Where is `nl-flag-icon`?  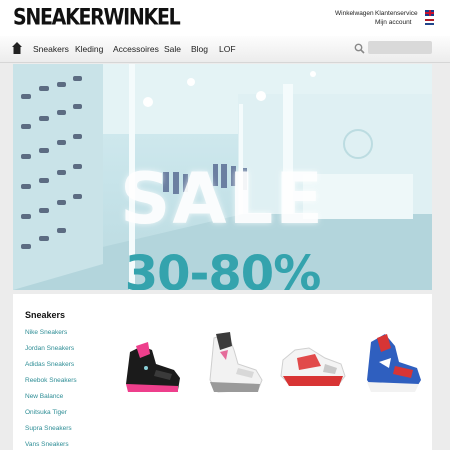 nl-flag-icon is located at coordinates (429, 22).